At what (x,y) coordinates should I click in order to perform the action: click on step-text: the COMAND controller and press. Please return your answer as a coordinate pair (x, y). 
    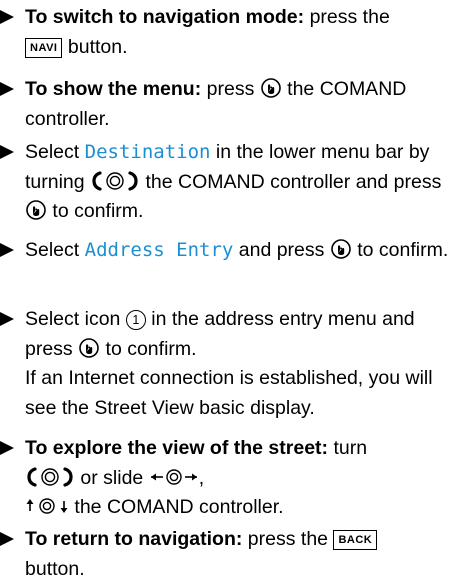
    Looking at the image, I should click on (291, 181).